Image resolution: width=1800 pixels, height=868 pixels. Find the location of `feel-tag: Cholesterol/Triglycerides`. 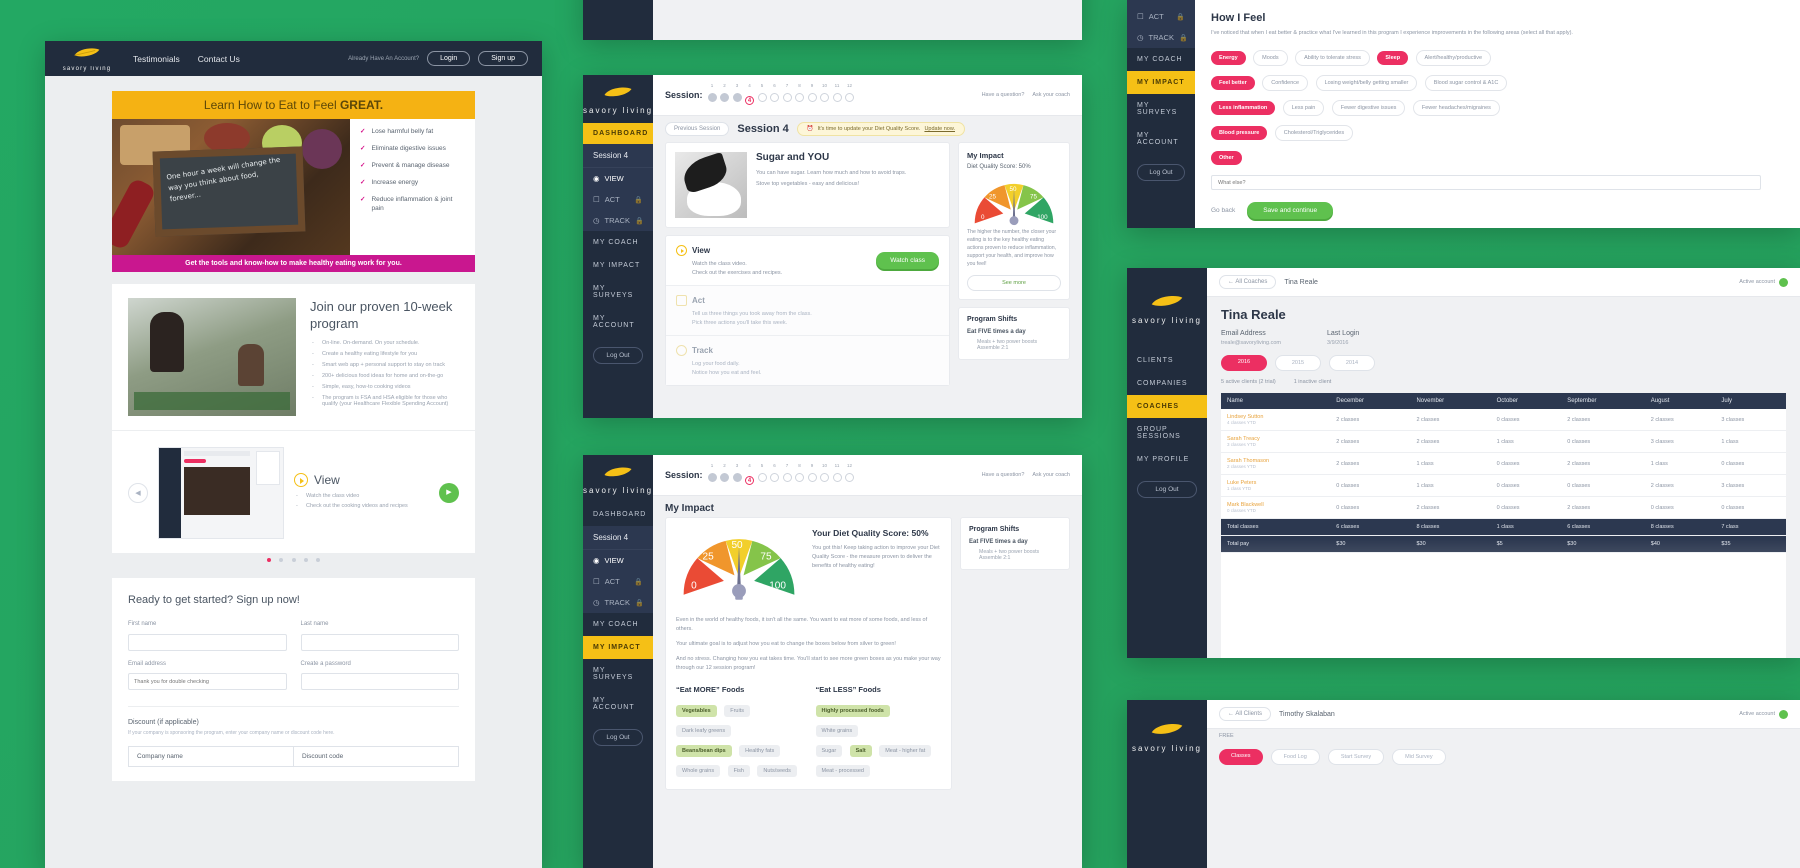

feel-tag: Cholesterol/Triglycerides is located at coordinates (1314, 133).